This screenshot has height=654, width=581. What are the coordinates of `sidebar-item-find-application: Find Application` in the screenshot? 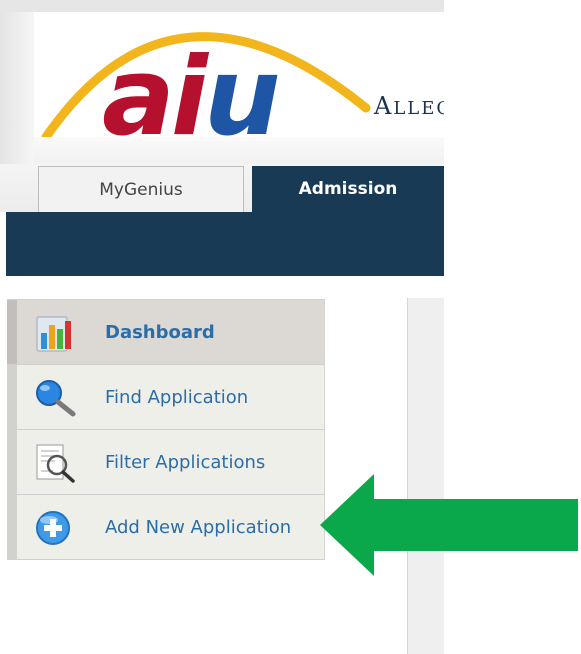 It's located at (166, 397).